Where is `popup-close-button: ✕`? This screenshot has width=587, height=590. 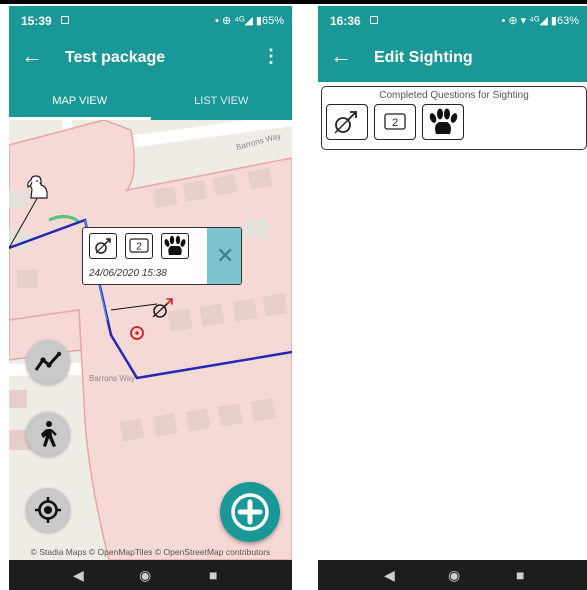 popup-close-button: ✕ is located at coordinates (224, 256).